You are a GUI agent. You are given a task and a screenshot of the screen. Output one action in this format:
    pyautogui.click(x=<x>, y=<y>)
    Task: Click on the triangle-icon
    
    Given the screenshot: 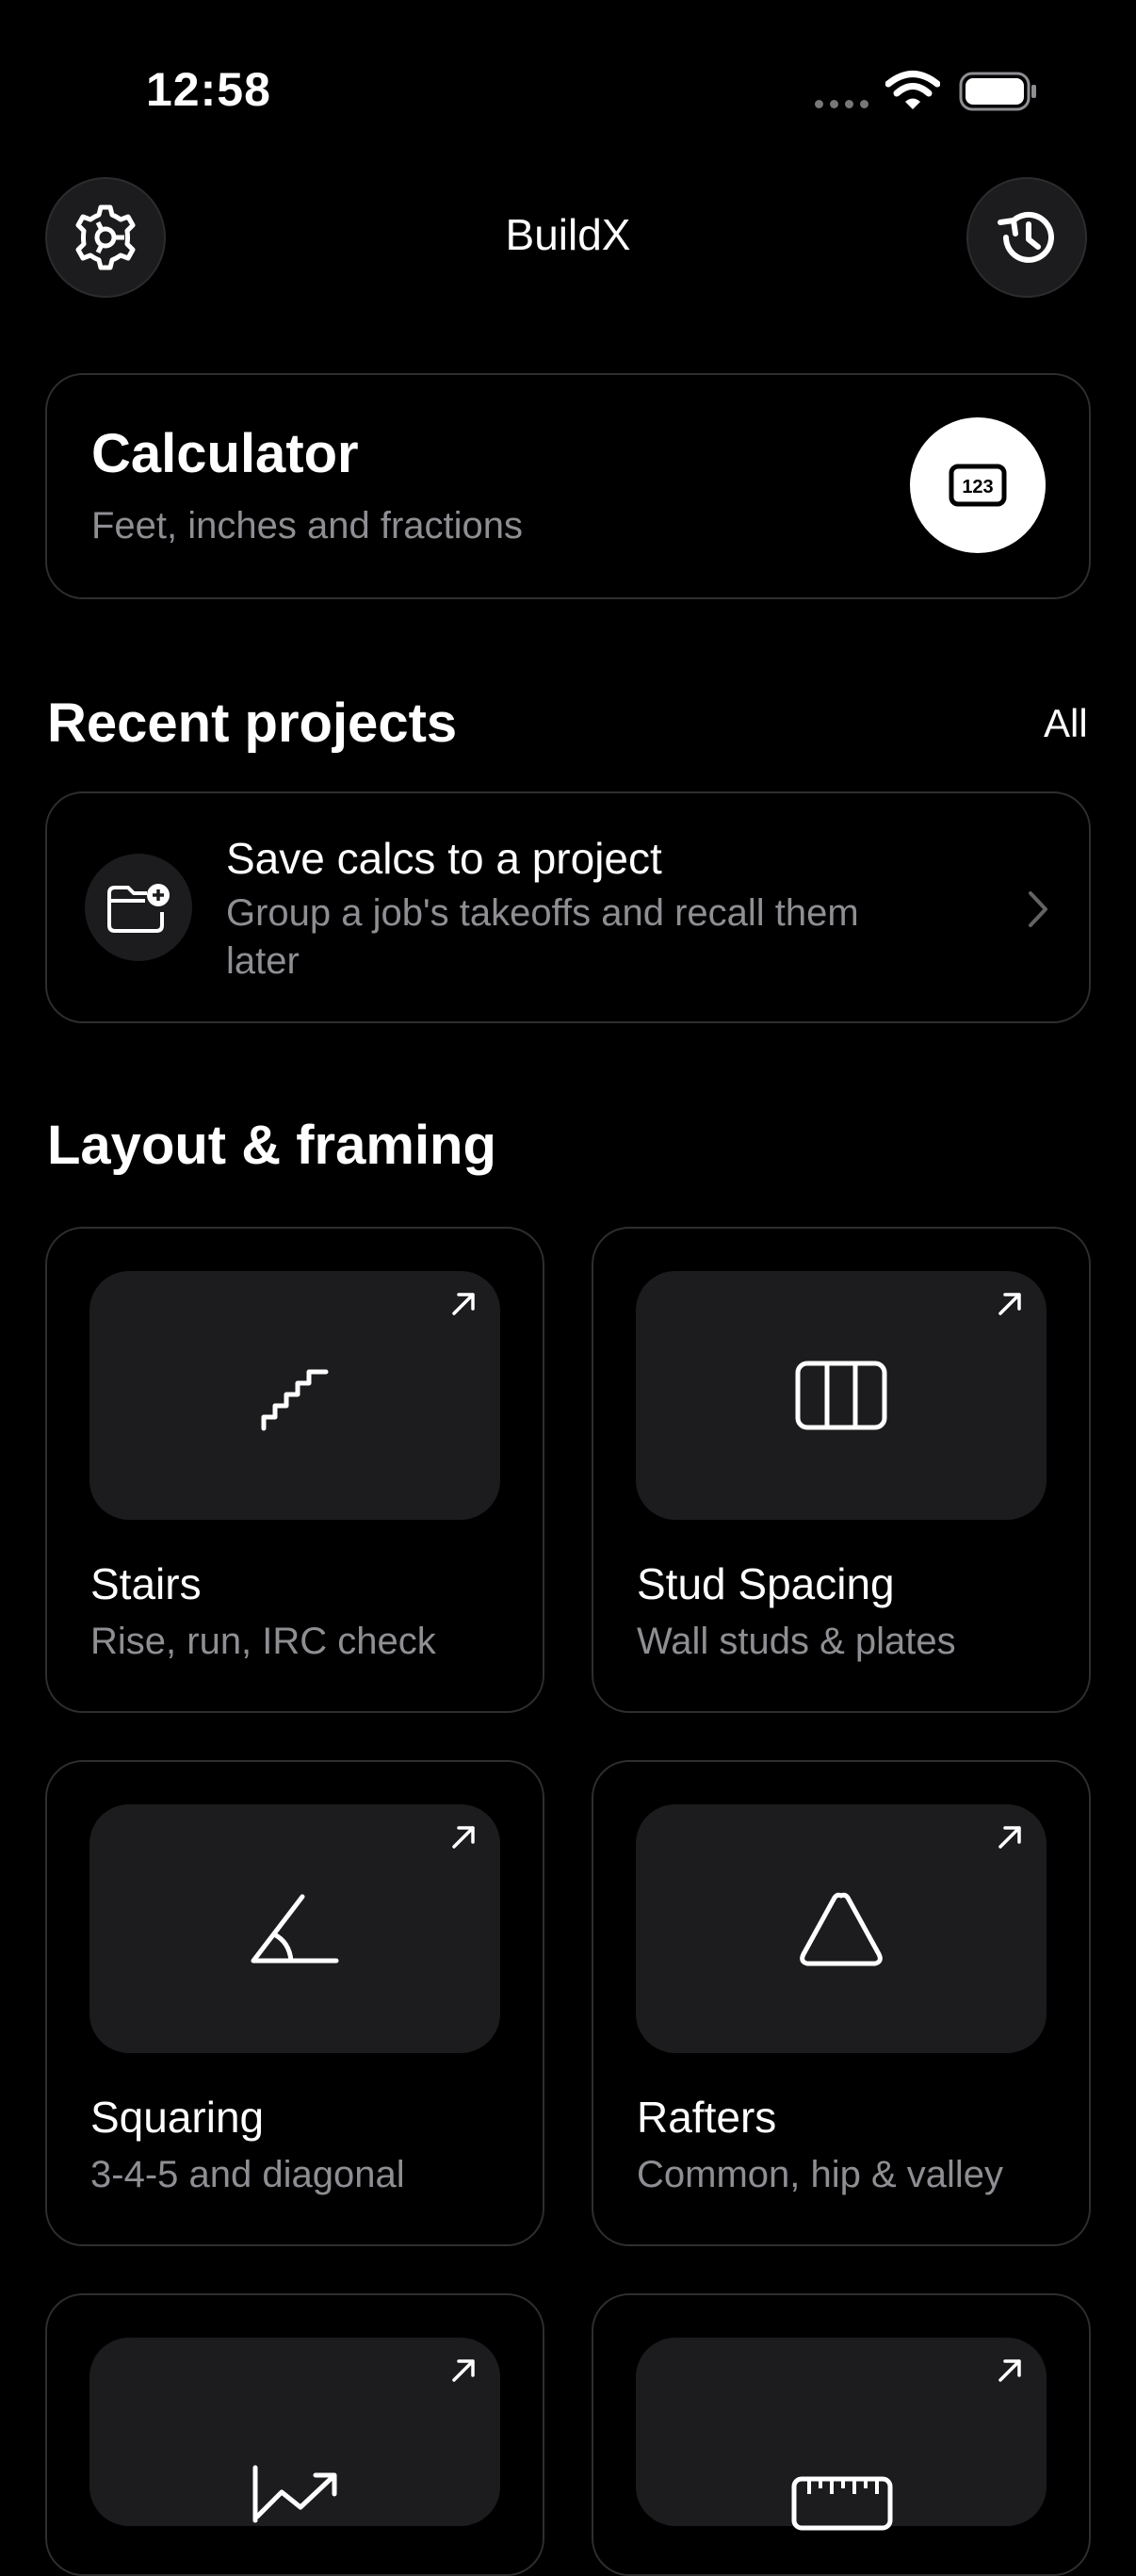 What is the action you would take?
    pyautogui.click(x=842, y=1929)
    